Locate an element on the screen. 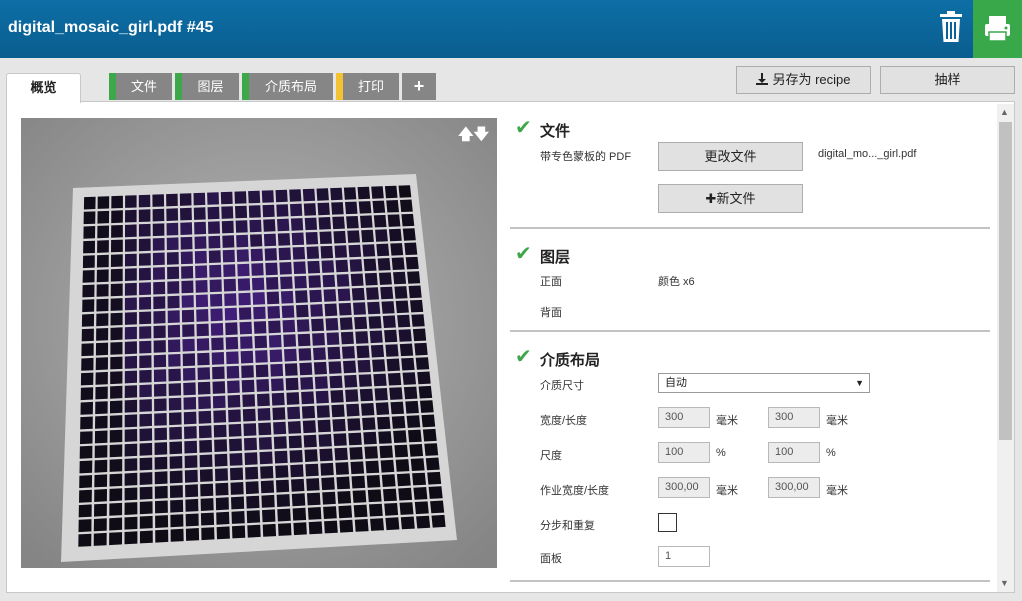 This screenshot has height=601, width=1022. tab-overview: 概览 is located at coordinates (43, 88).